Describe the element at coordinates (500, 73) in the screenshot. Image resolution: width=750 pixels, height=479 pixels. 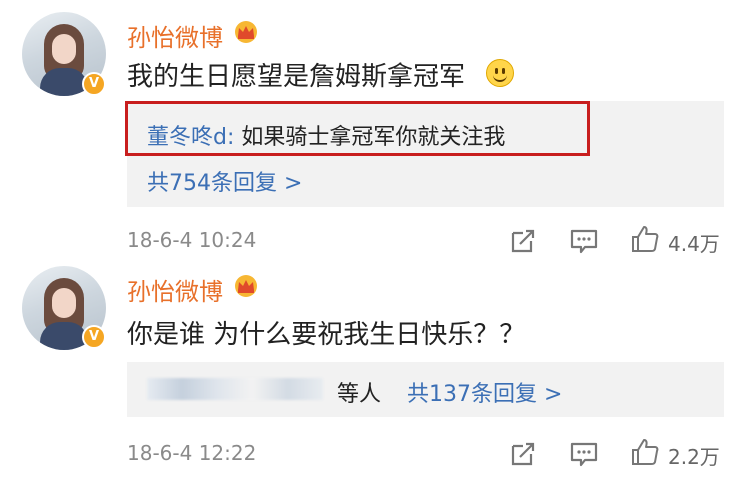
I see `smile-emoji-icon` at that location.